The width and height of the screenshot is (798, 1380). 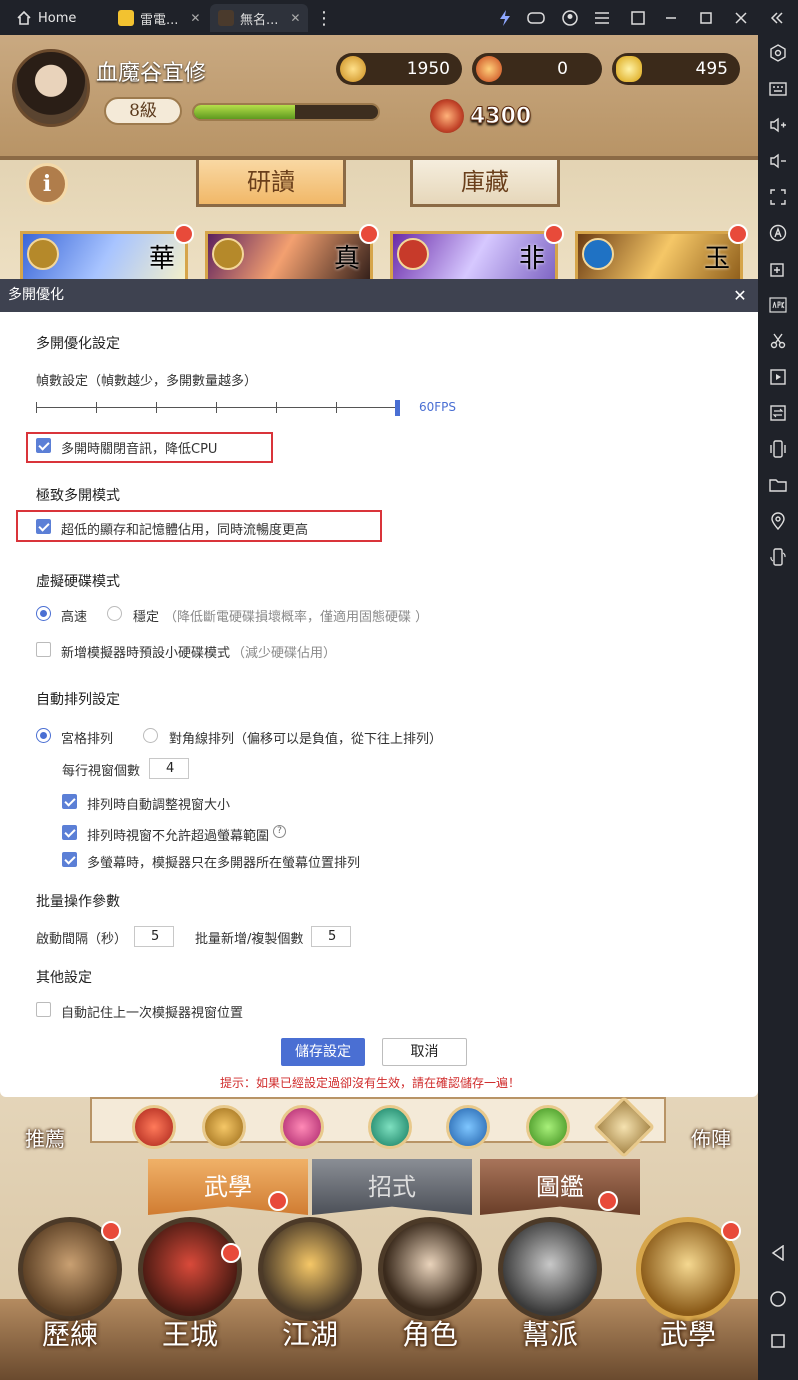 What do you see at coordinates (778, 125) in the screenshot?
I see `volume-up-icon` at bounding box center [778, 125].